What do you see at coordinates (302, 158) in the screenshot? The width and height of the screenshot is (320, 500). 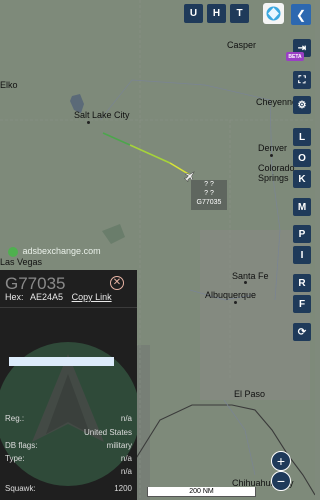 I see `toggle-button-o: O` at bounding box center [302, 158].